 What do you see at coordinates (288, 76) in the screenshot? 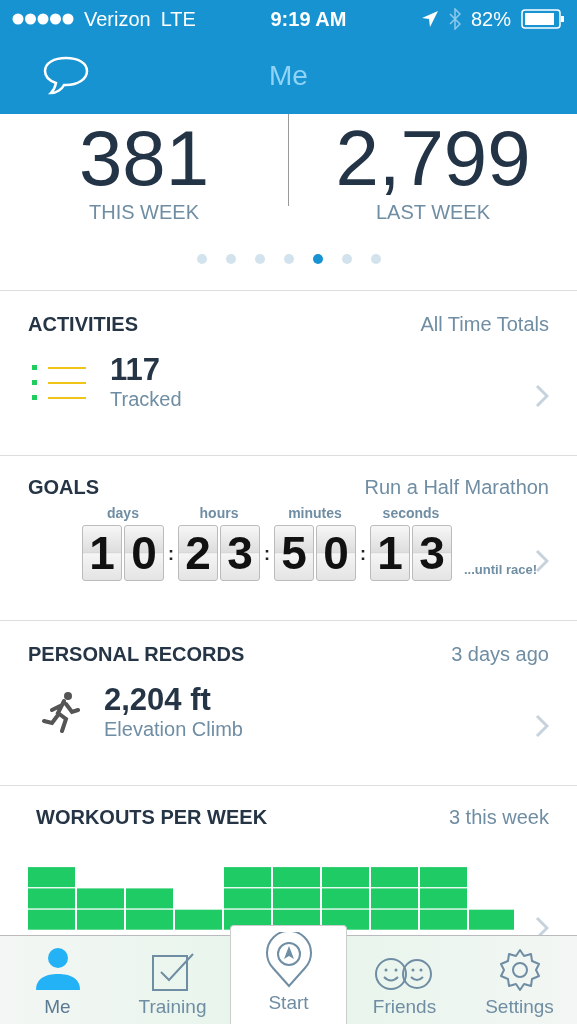
I see `screen-title: Me` at bounding box center [288, 76].